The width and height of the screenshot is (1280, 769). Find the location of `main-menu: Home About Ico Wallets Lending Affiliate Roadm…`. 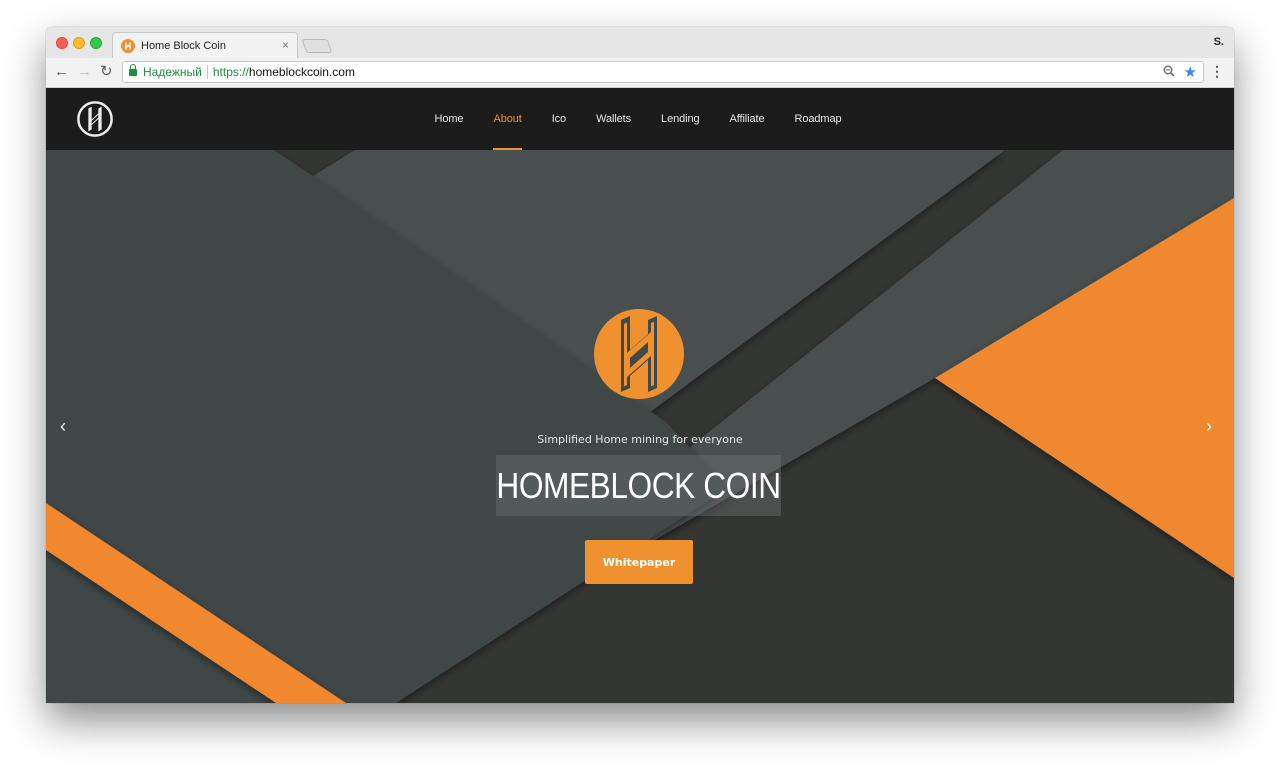

main-menu: Home About Ico Wallets Lending Affiliate Roadm… is located at coordinates (640, 119).